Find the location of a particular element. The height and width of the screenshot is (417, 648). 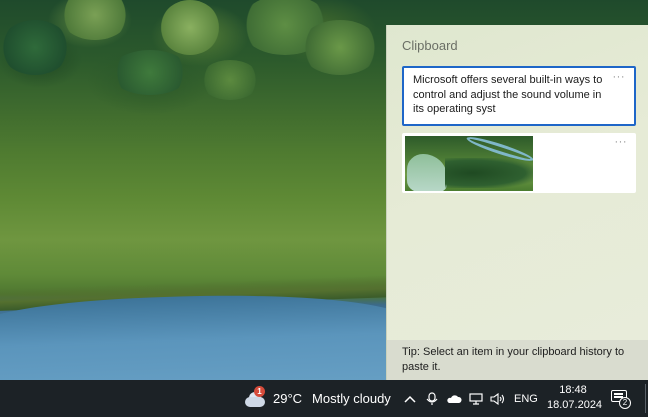

input-language: ENG is located at coordinates (526, 399).